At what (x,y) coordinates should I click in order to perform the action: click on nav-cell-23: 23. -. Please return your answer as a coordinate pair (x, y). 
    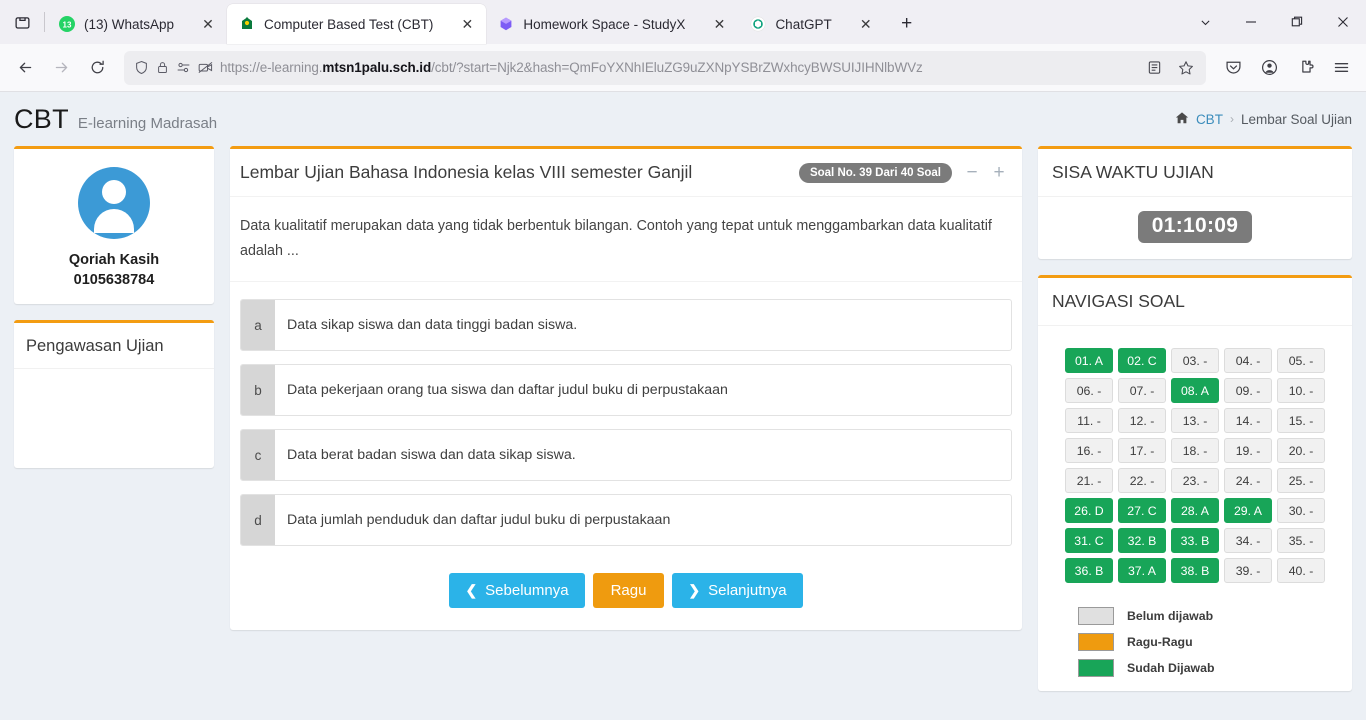
    Looking at the image, I should click on (1195, 480).